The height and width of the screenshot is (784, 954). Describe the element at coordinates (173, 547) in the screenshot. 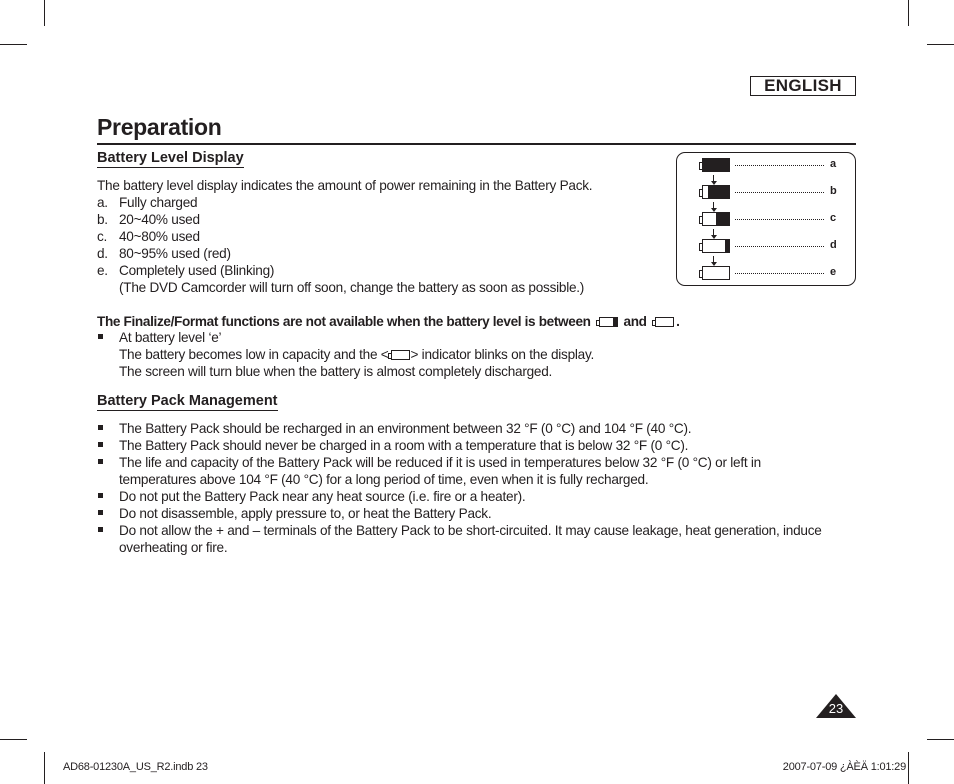

I see `management-bullet-cont: overheating or fire.` at that location.